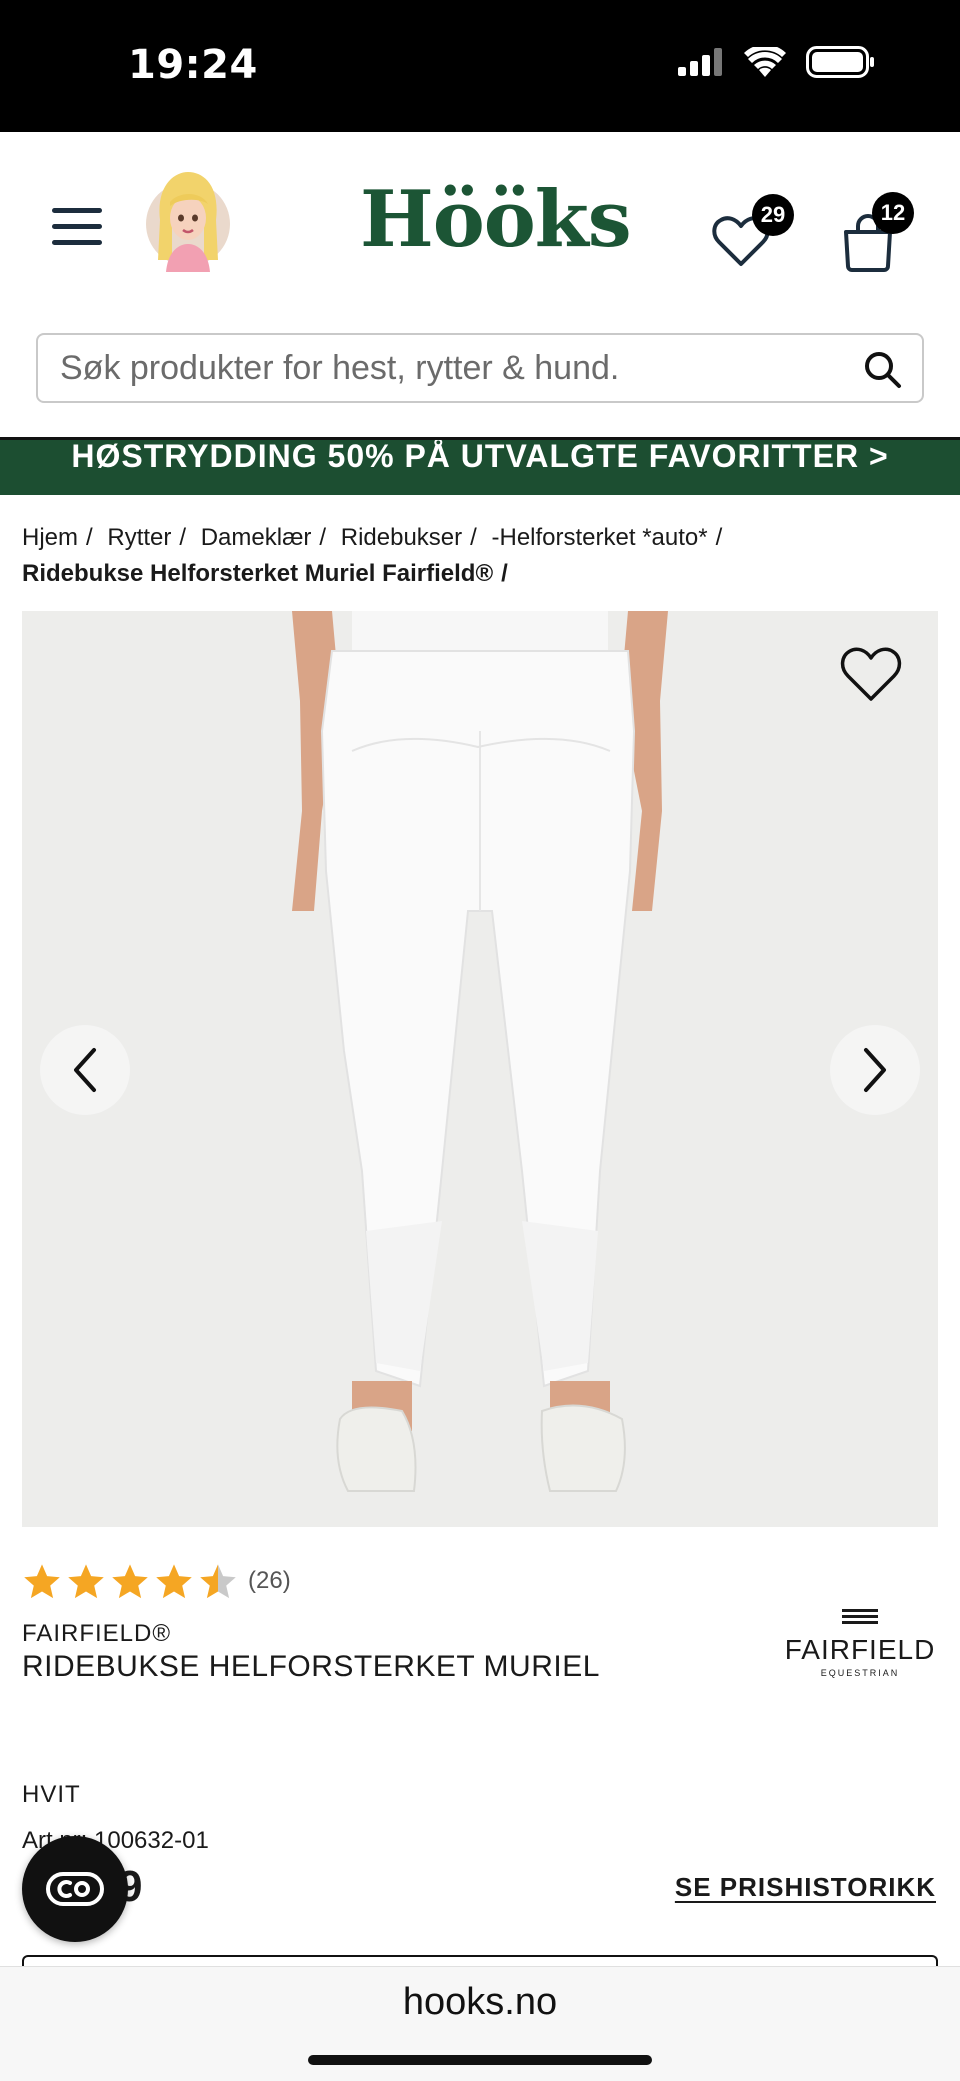 The width and height of the screenshot is (960, 2081). Describe the element at coordinates (893, 213) in the screenshot. I see `cart-count-badge: 12` at that location.